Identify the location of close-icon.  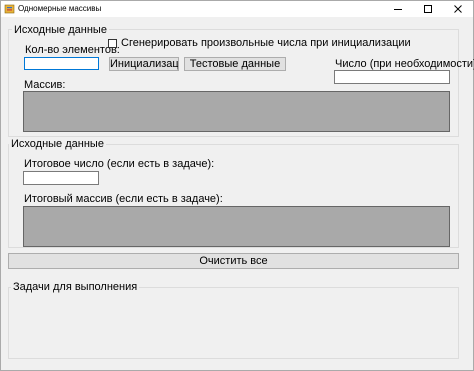
(458, 9).